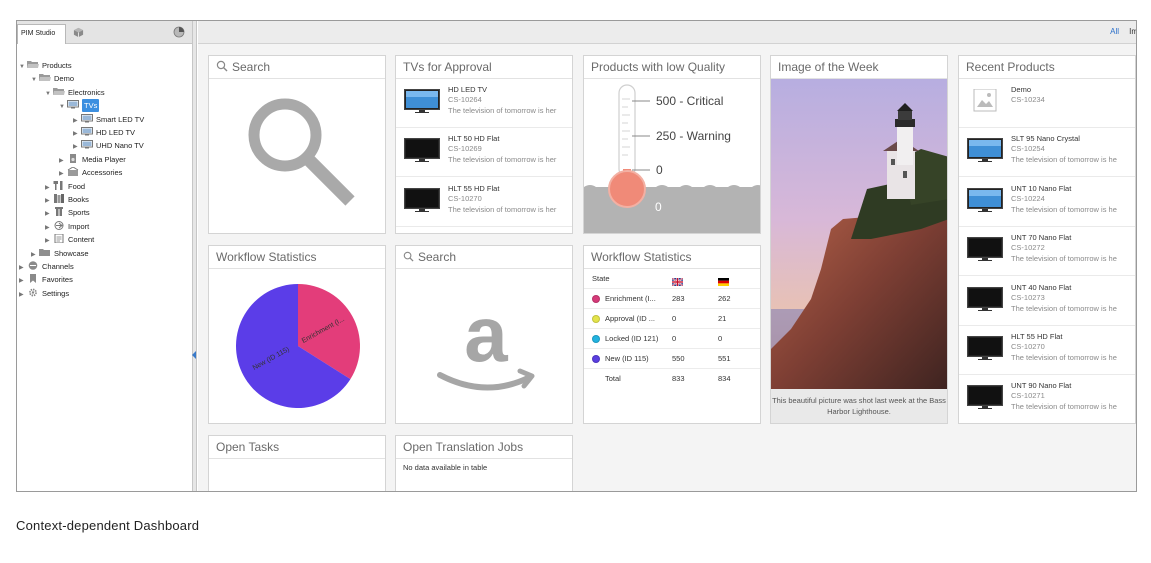 The image size is (1151, 563). What do you see at coordinates (486, 349) in the screenshot?
I see `amazon-logo-icon: a` at bounding box center [486, 349].